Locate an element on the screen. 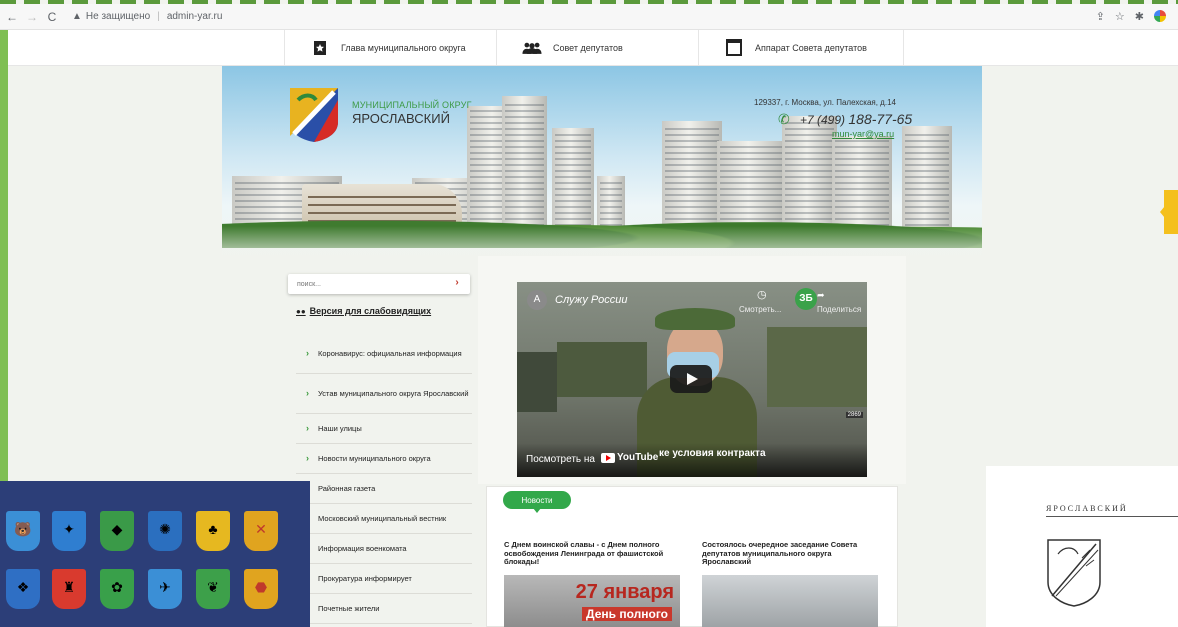 The image size is (1178, 627). sidebar-item-label: Наши улицы is located at coordinates (340, 428).